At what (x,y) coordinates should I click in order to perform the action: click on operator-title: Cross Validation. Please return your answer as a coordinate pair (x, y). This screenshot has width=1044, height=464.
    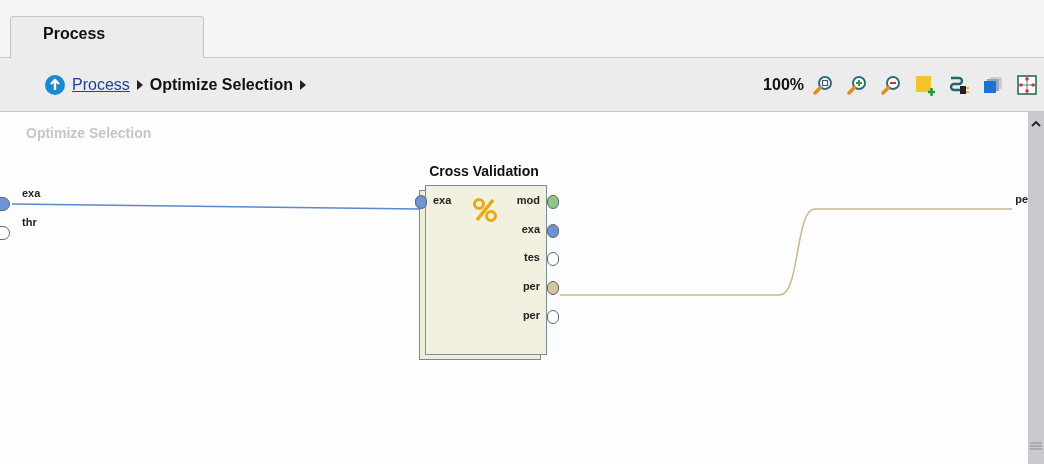
    Looking at the image, I should click on (484, 171).